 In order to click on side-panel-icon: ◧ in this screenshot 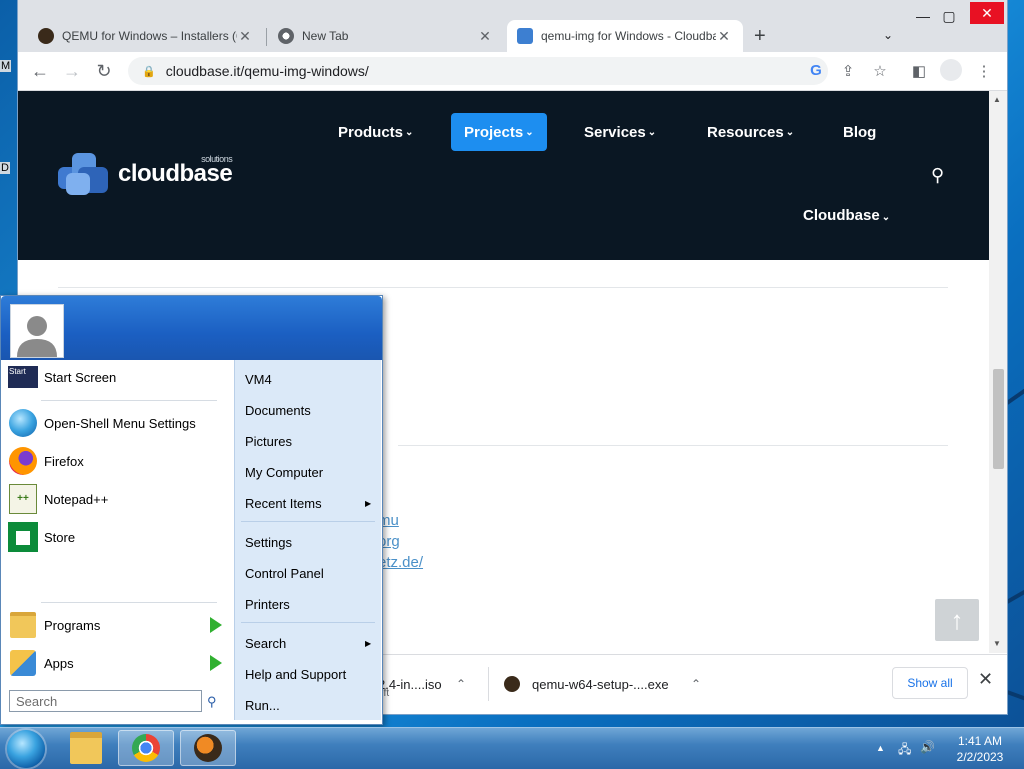, I will do `click(919, 71)`.